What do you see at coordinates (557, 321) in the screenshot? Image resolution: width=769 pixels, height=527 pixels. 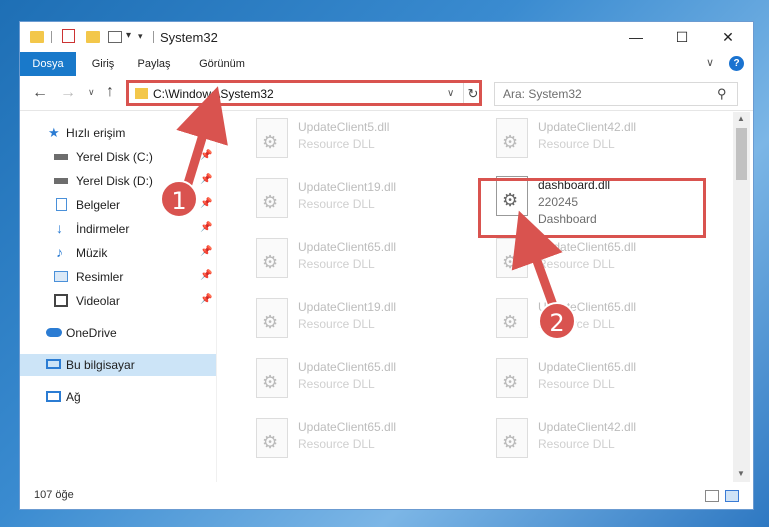 I see `step-2-badge: 2` at bounding box center [557, 321].